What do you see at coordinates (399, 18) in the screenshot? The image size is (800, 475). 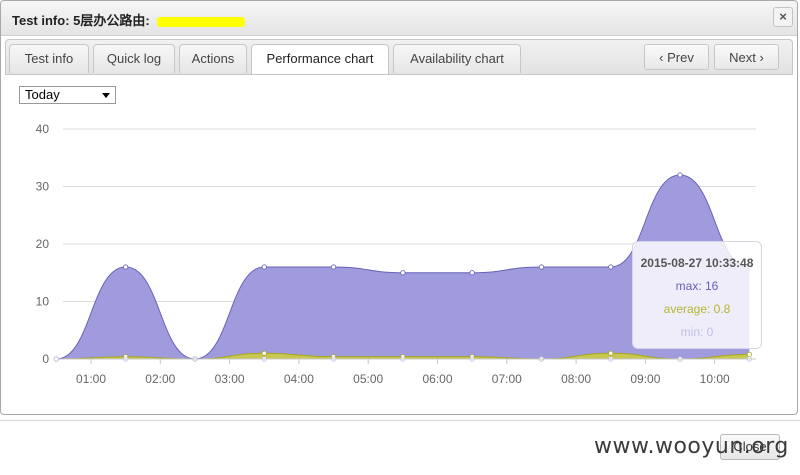 I see `dialog-titlebar: Test info: 5层办公路由: ×` at bounding box center [399, 18].